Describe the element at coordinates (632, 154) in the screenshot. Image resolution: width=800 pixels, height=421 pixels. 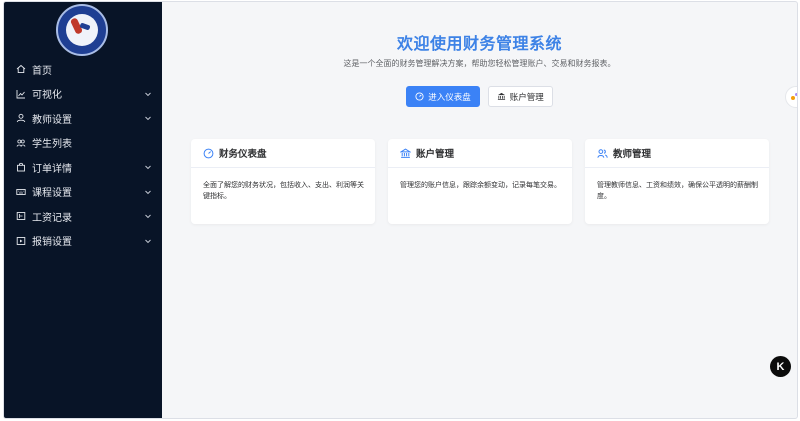
I see `card-title: 教师管理` at that location.